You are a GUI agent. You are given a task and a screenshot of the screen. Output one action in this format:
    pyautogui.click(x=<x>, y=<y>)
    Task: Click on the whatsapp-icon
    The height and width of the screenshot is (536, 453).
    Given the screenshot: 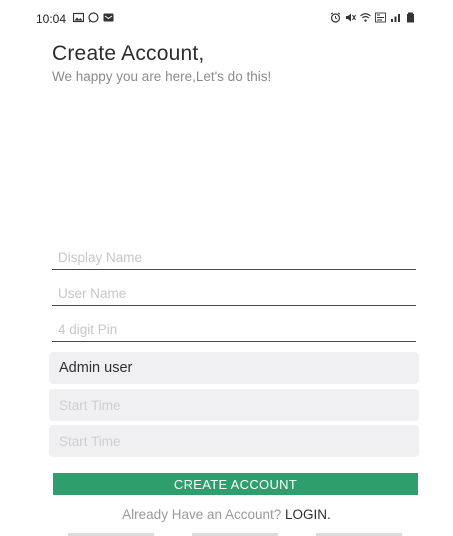 What is the action you would take?
    pyautogui.click(x=93, y=17)
    